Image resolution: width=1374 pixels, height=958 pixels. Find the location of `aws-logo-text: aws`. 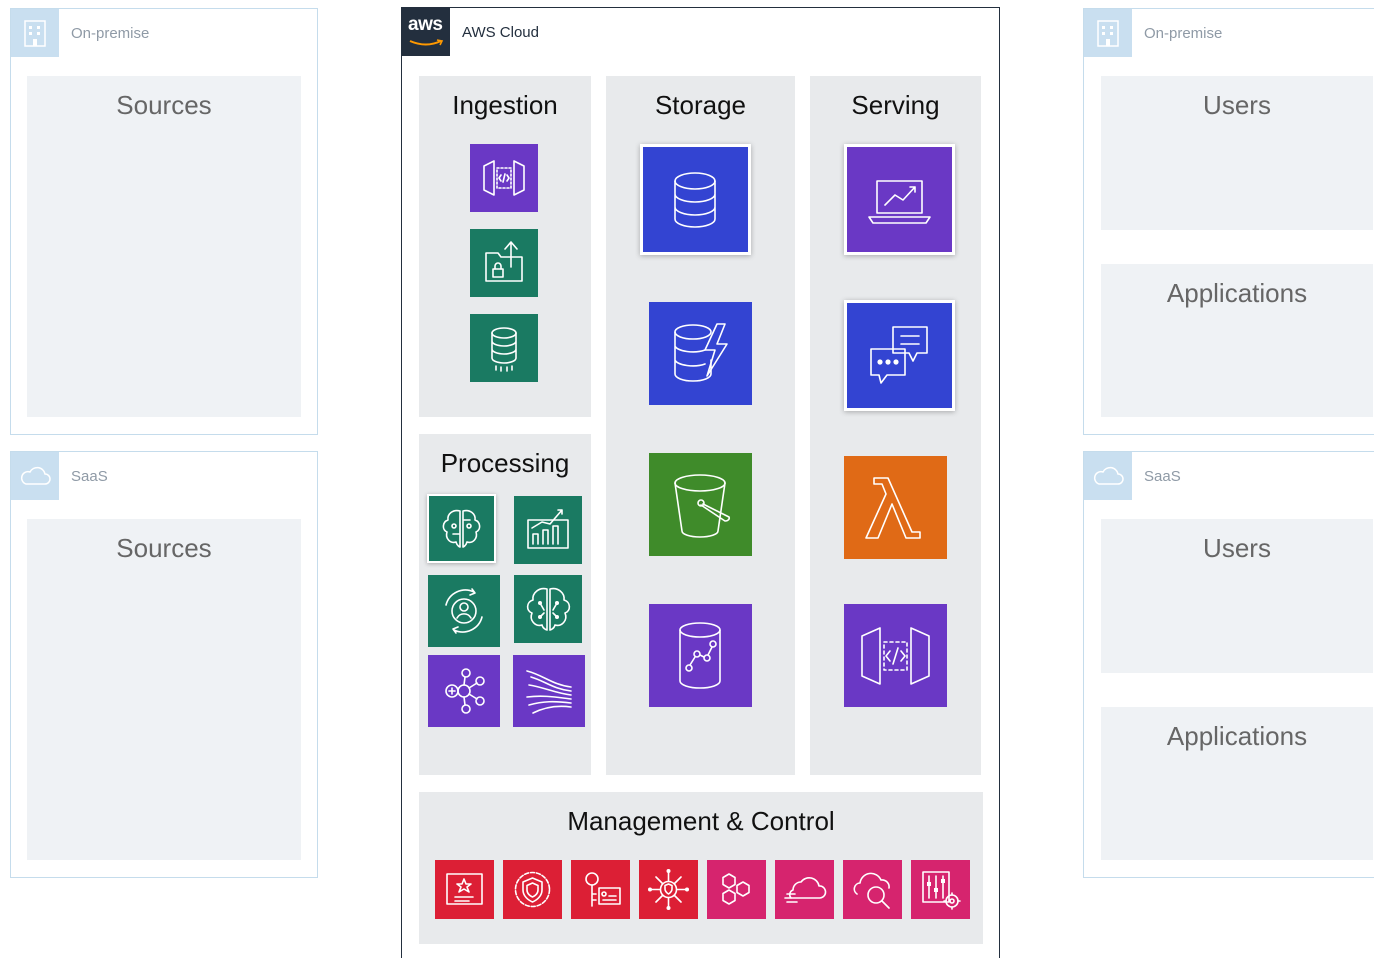

aws-logo-text: aws is located at coordinates (425, 24).